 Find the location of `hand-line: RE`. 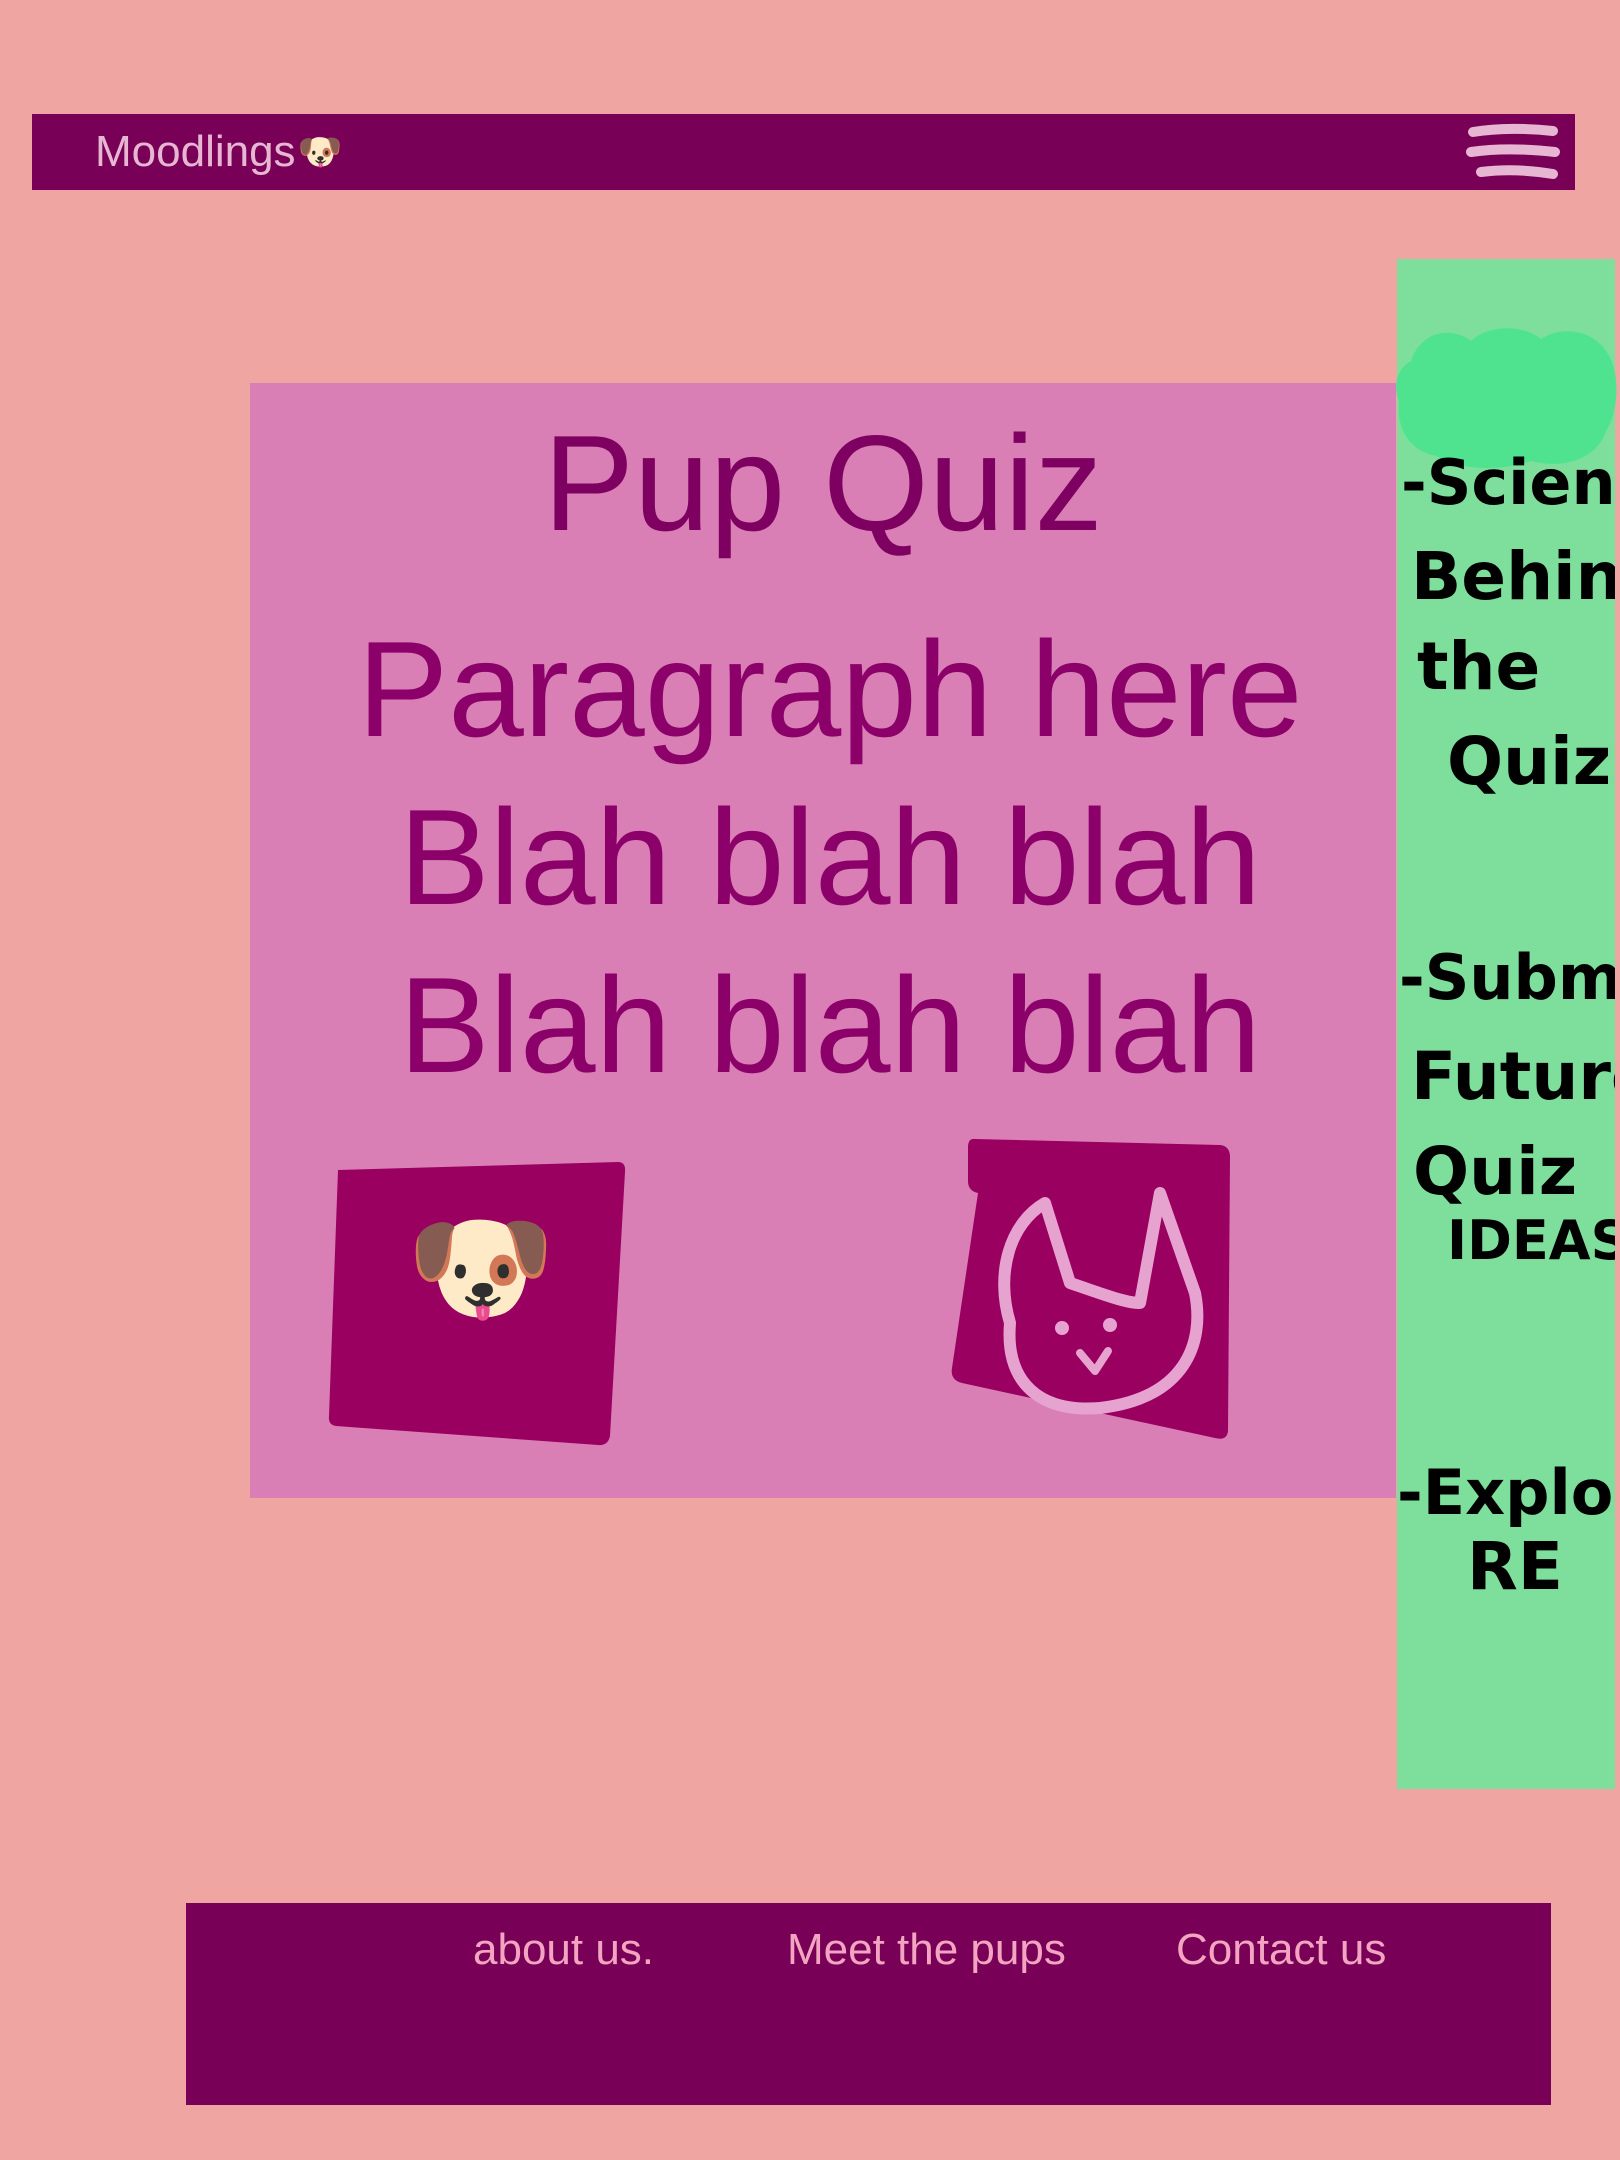

hand-line: RE is located at coordinates (1515, 1566).